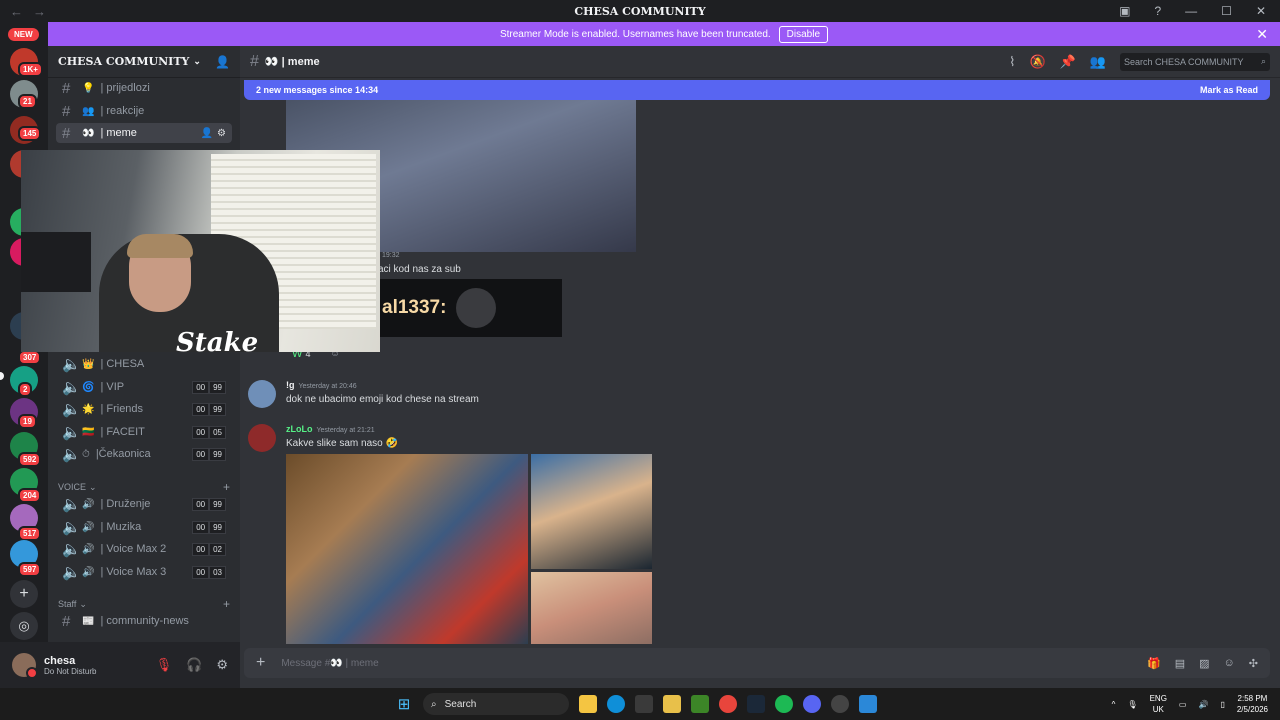 This screenshot has width=1280, height=720. What do you see at coordinates (1204, 663) in the screenshot?
I see `sticker-icon: ▨` at bounding box center [1204, 663].